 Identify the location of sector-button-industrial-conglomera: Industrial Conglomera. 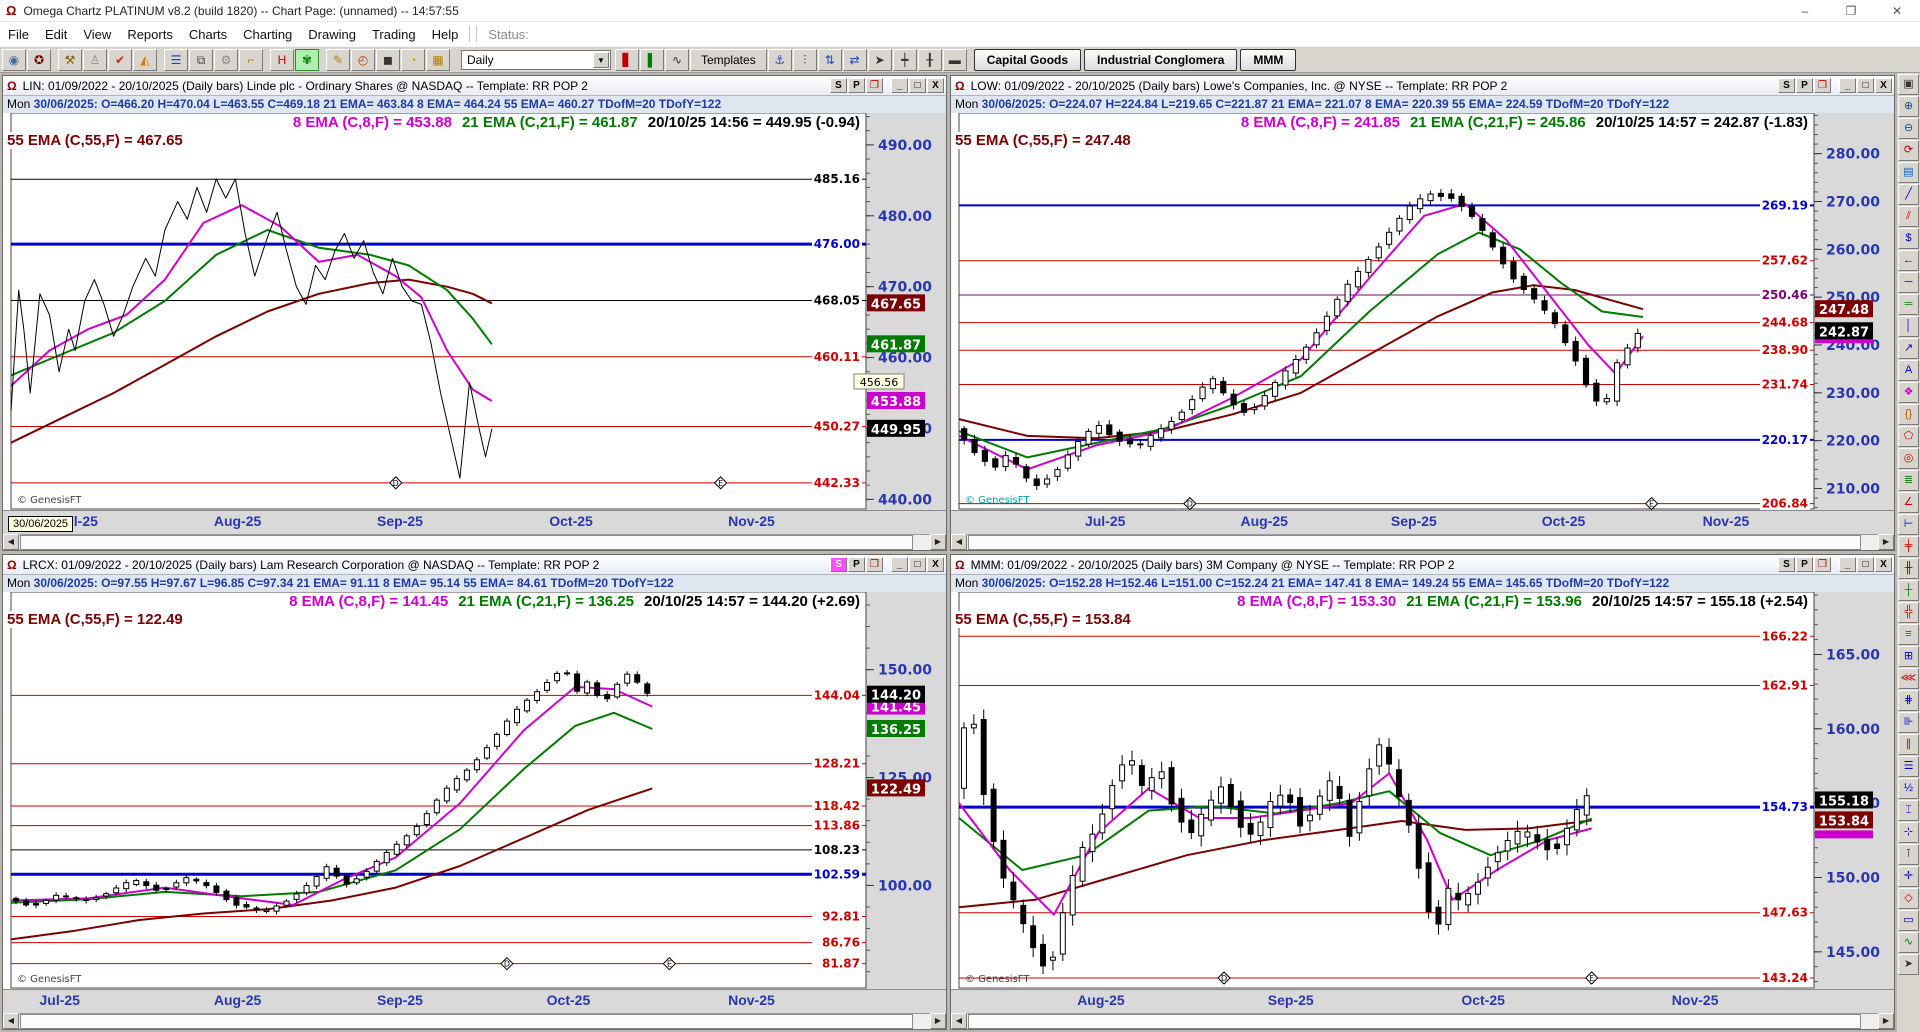
(1161, 59).